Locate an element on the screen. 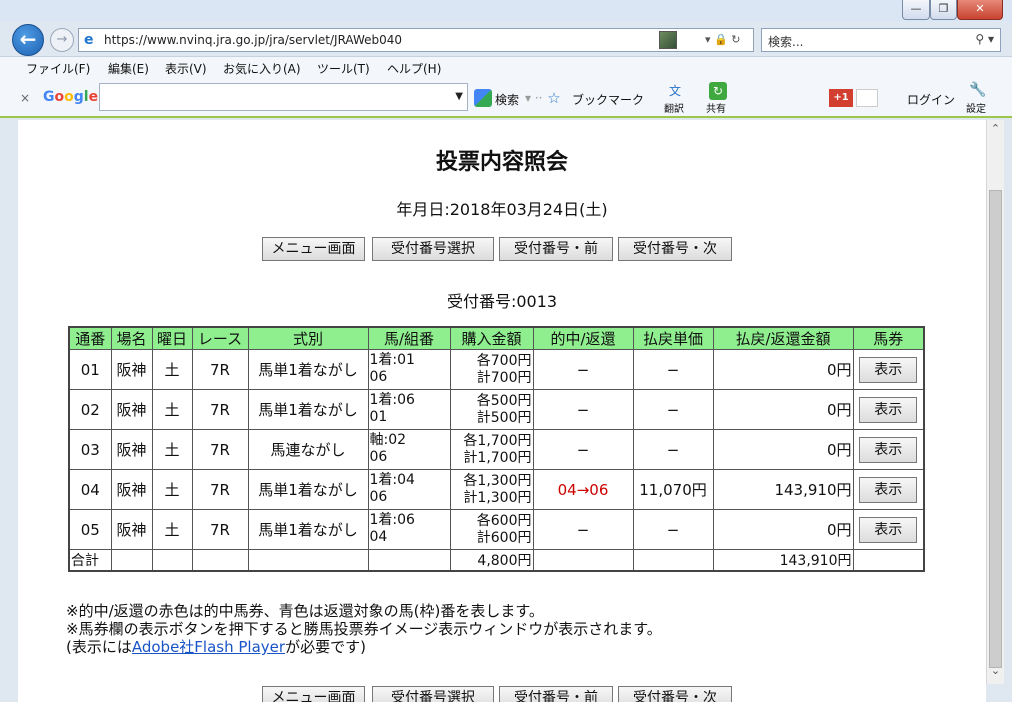  header-venue: 場名 is located at coordinates (131, 338).